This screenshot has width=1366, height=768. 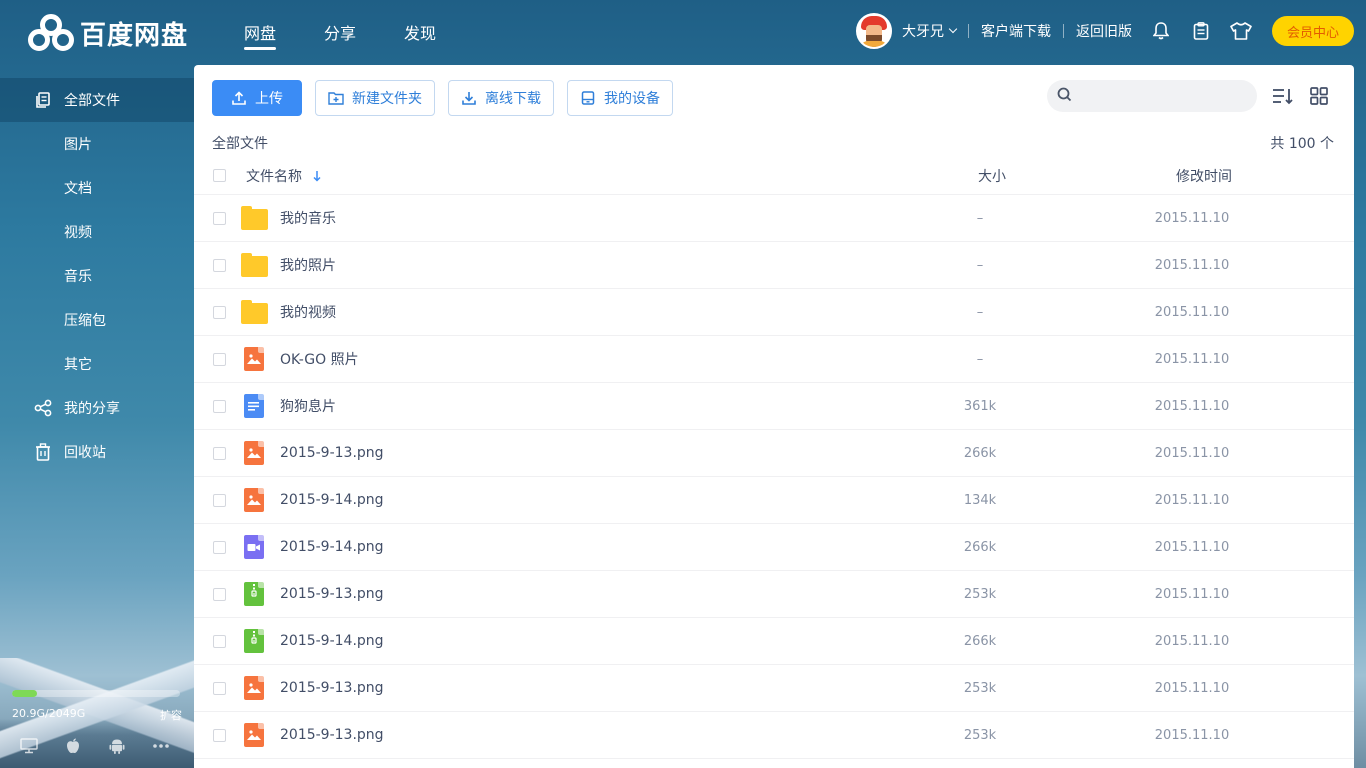 What do you see at coordinates (560, 359) in the screenshot?
I see `file-name-cell: OK-GO 照片` at bounding box center [560, 359].